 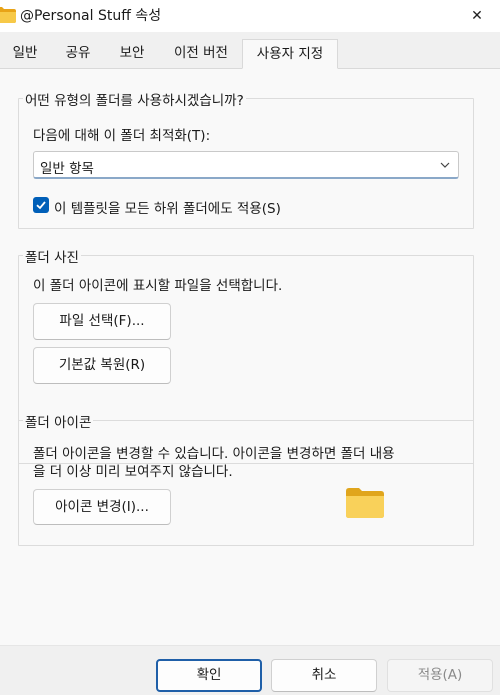 What do you see at coordinates (250, 16) in the screenshot?
I see `title-bar: @Personal Stuff 속성 ✕` at bounding box center [250, 16].